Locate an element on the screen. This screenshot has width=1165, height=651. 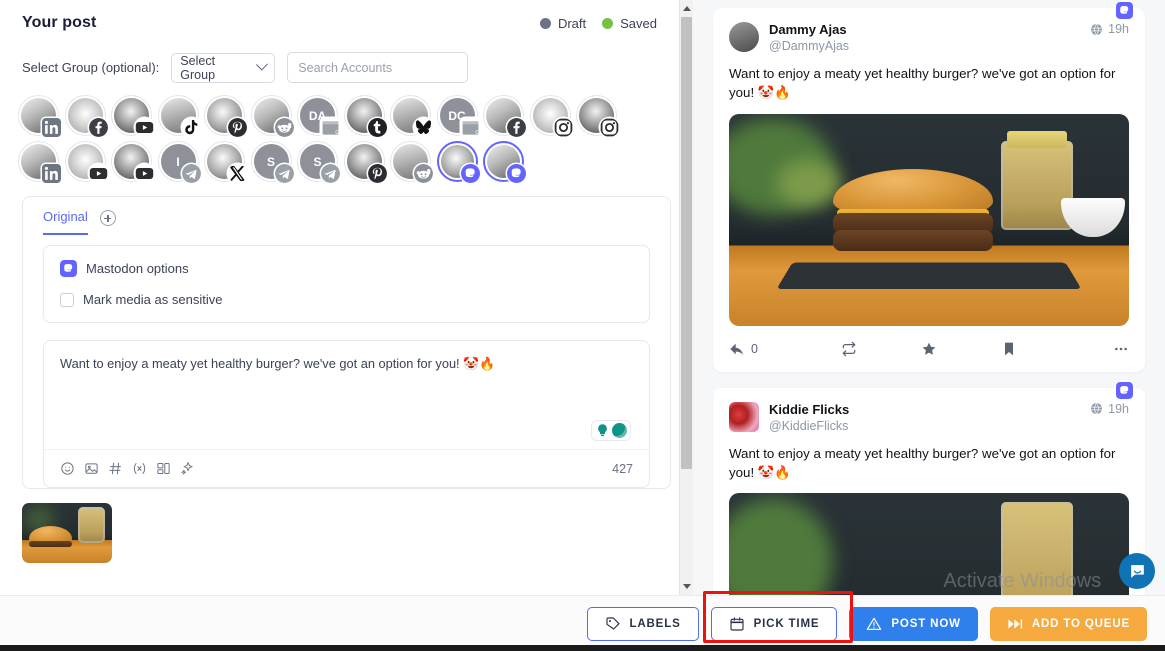
attached-media-thumbnail is located at coordinates (67, 533).